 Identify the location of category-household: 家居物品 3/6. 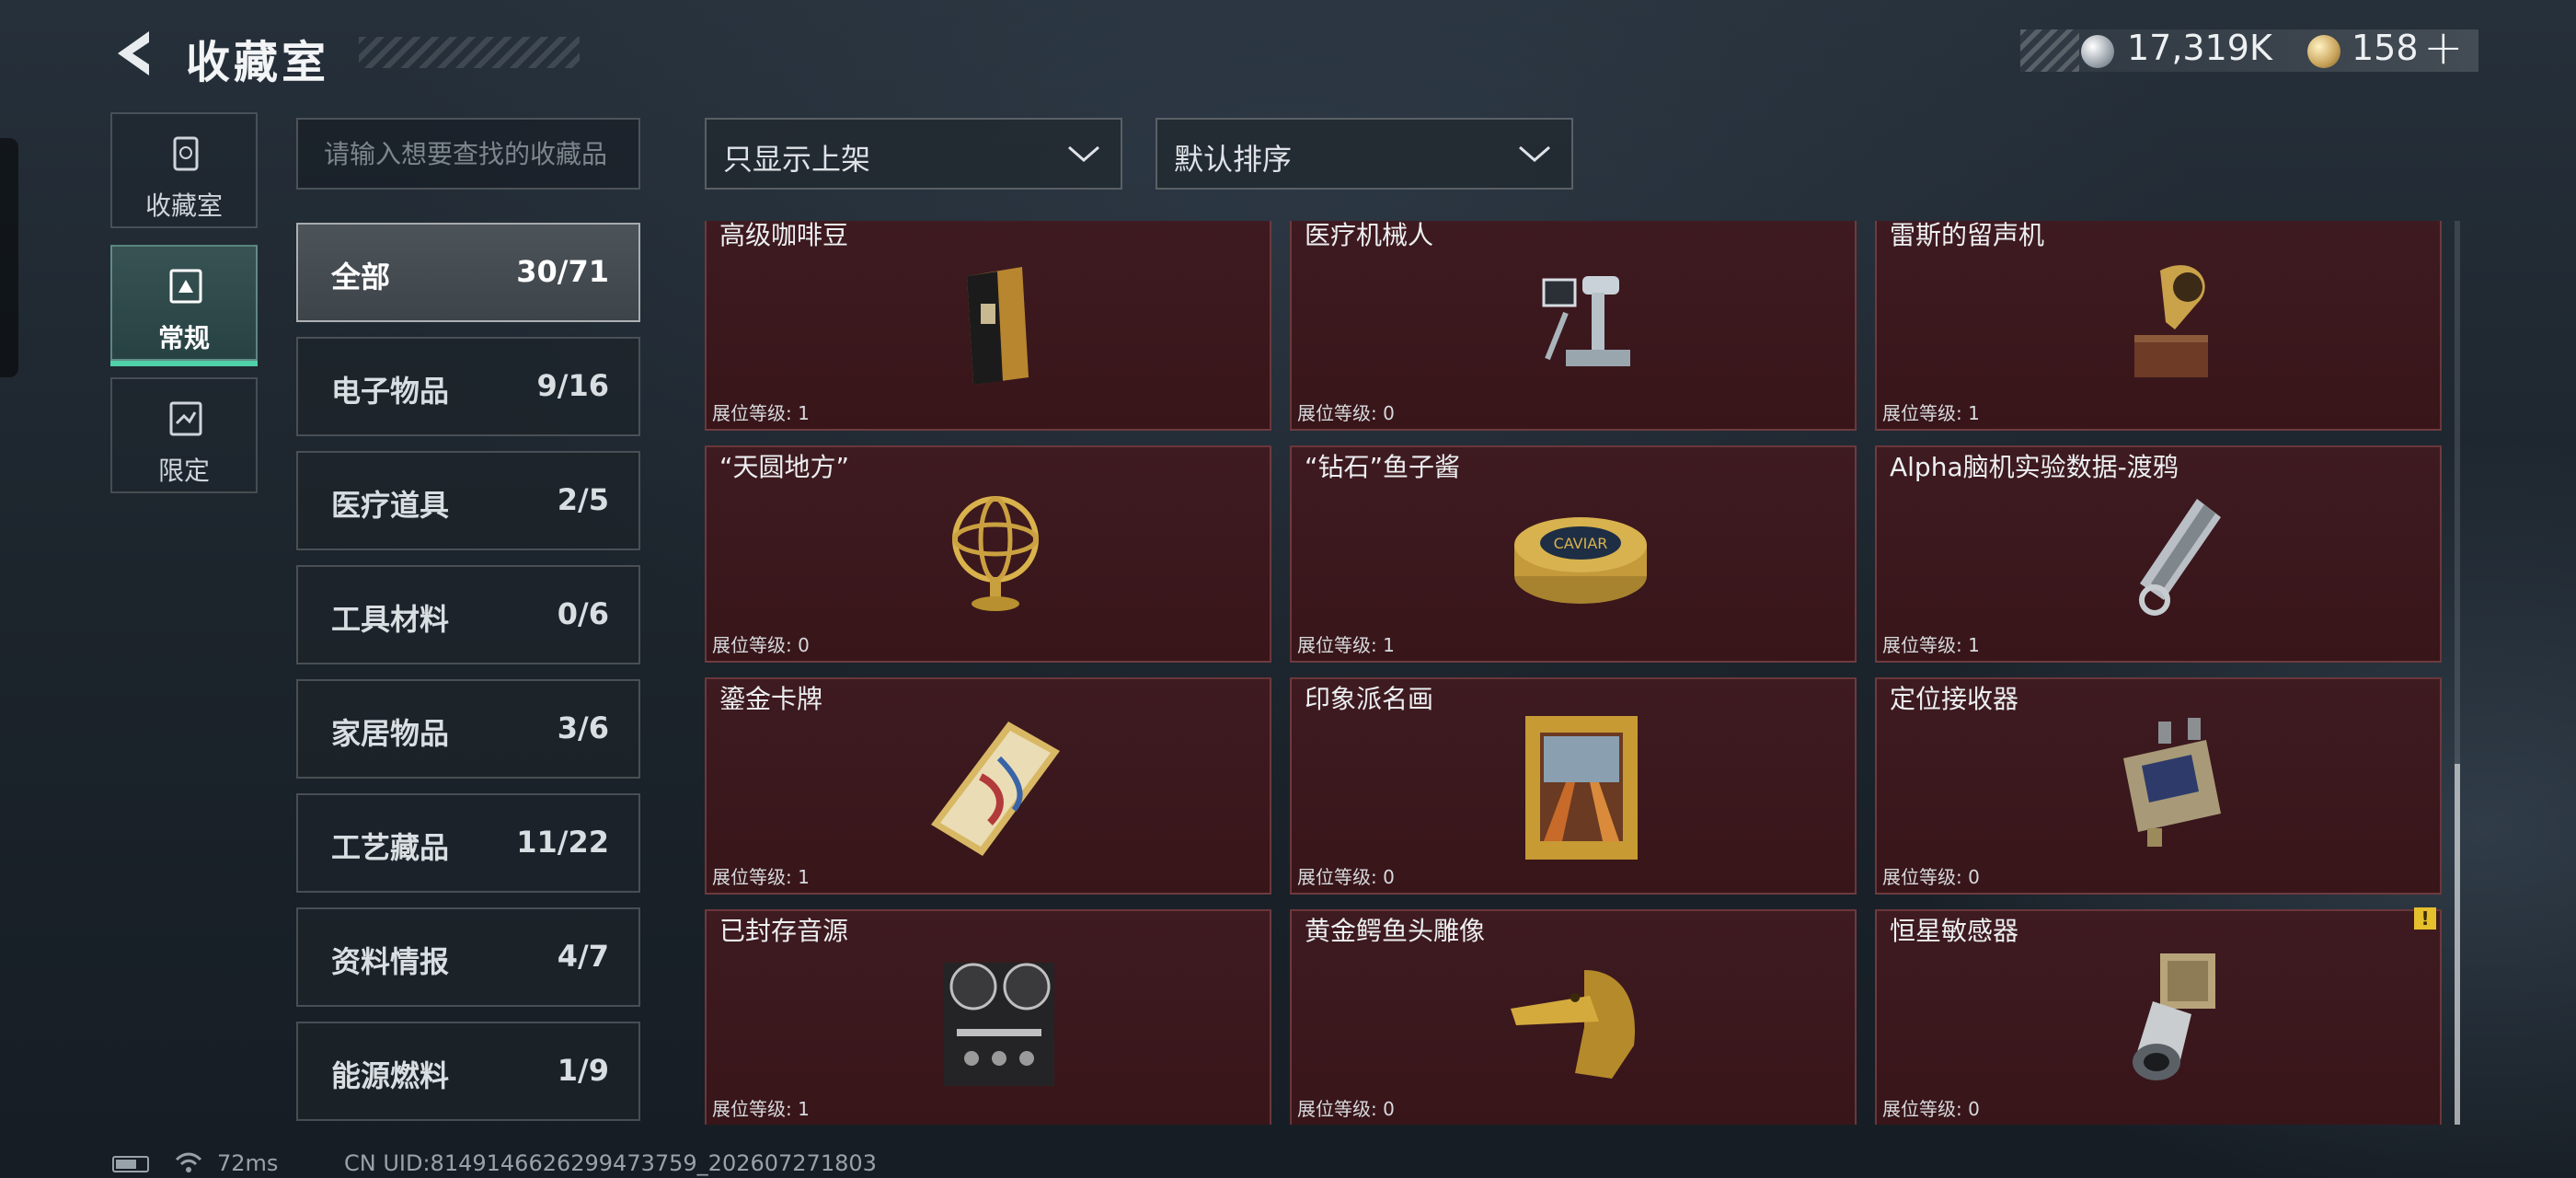
(468, 729).